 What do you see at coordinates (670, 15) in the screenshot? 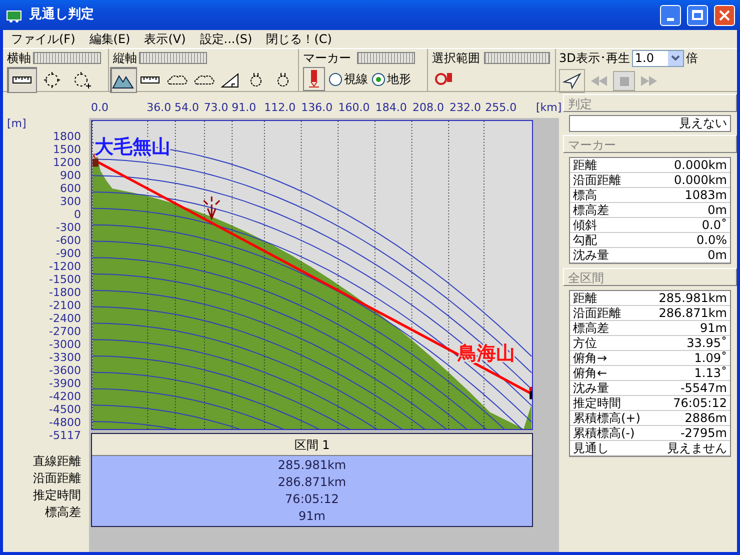
I see `minimize-button` at bounding box center [670, 15].